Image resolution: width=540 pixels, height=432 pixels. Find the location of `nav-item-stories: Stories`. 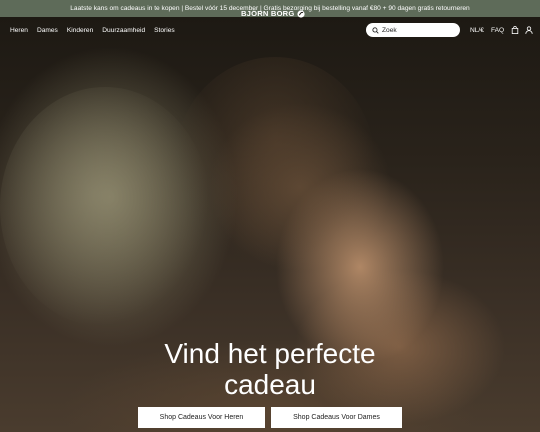

nav-item-stories: Stories is located at coordinates (164, 30).